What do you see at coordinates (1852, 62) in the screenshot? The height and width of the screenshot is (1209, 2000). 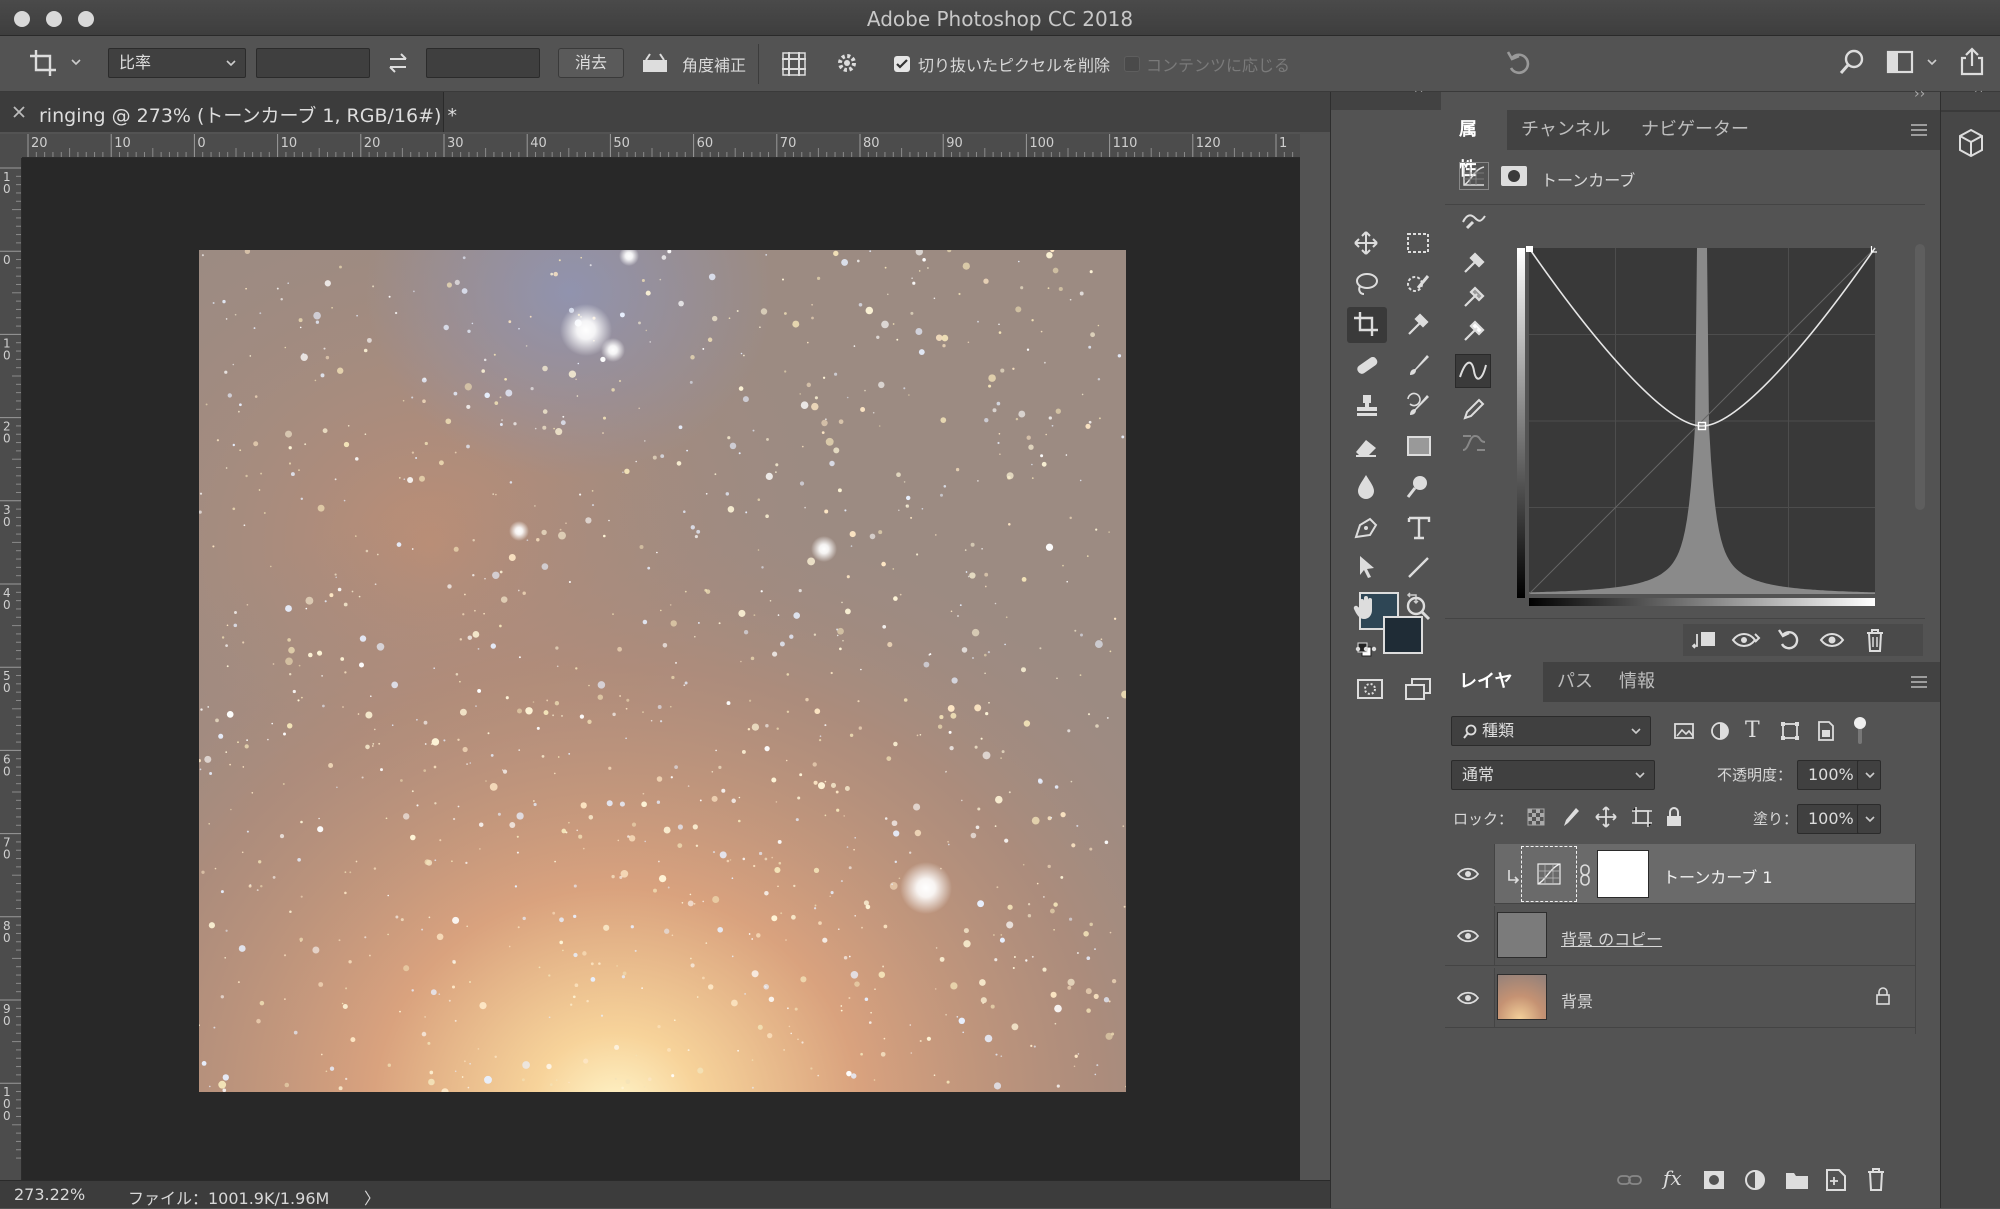 I see `search-icon` at bounding box center [1852, 62].